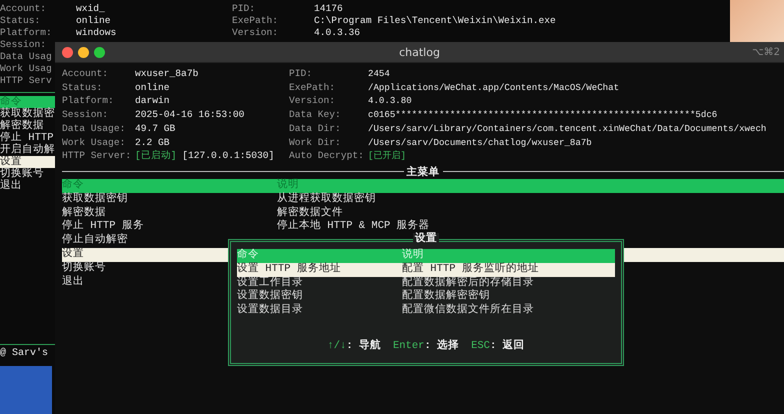 The image size is (784, 414). I want to click on info-value: 4.0.3.80, so click(390, 101).